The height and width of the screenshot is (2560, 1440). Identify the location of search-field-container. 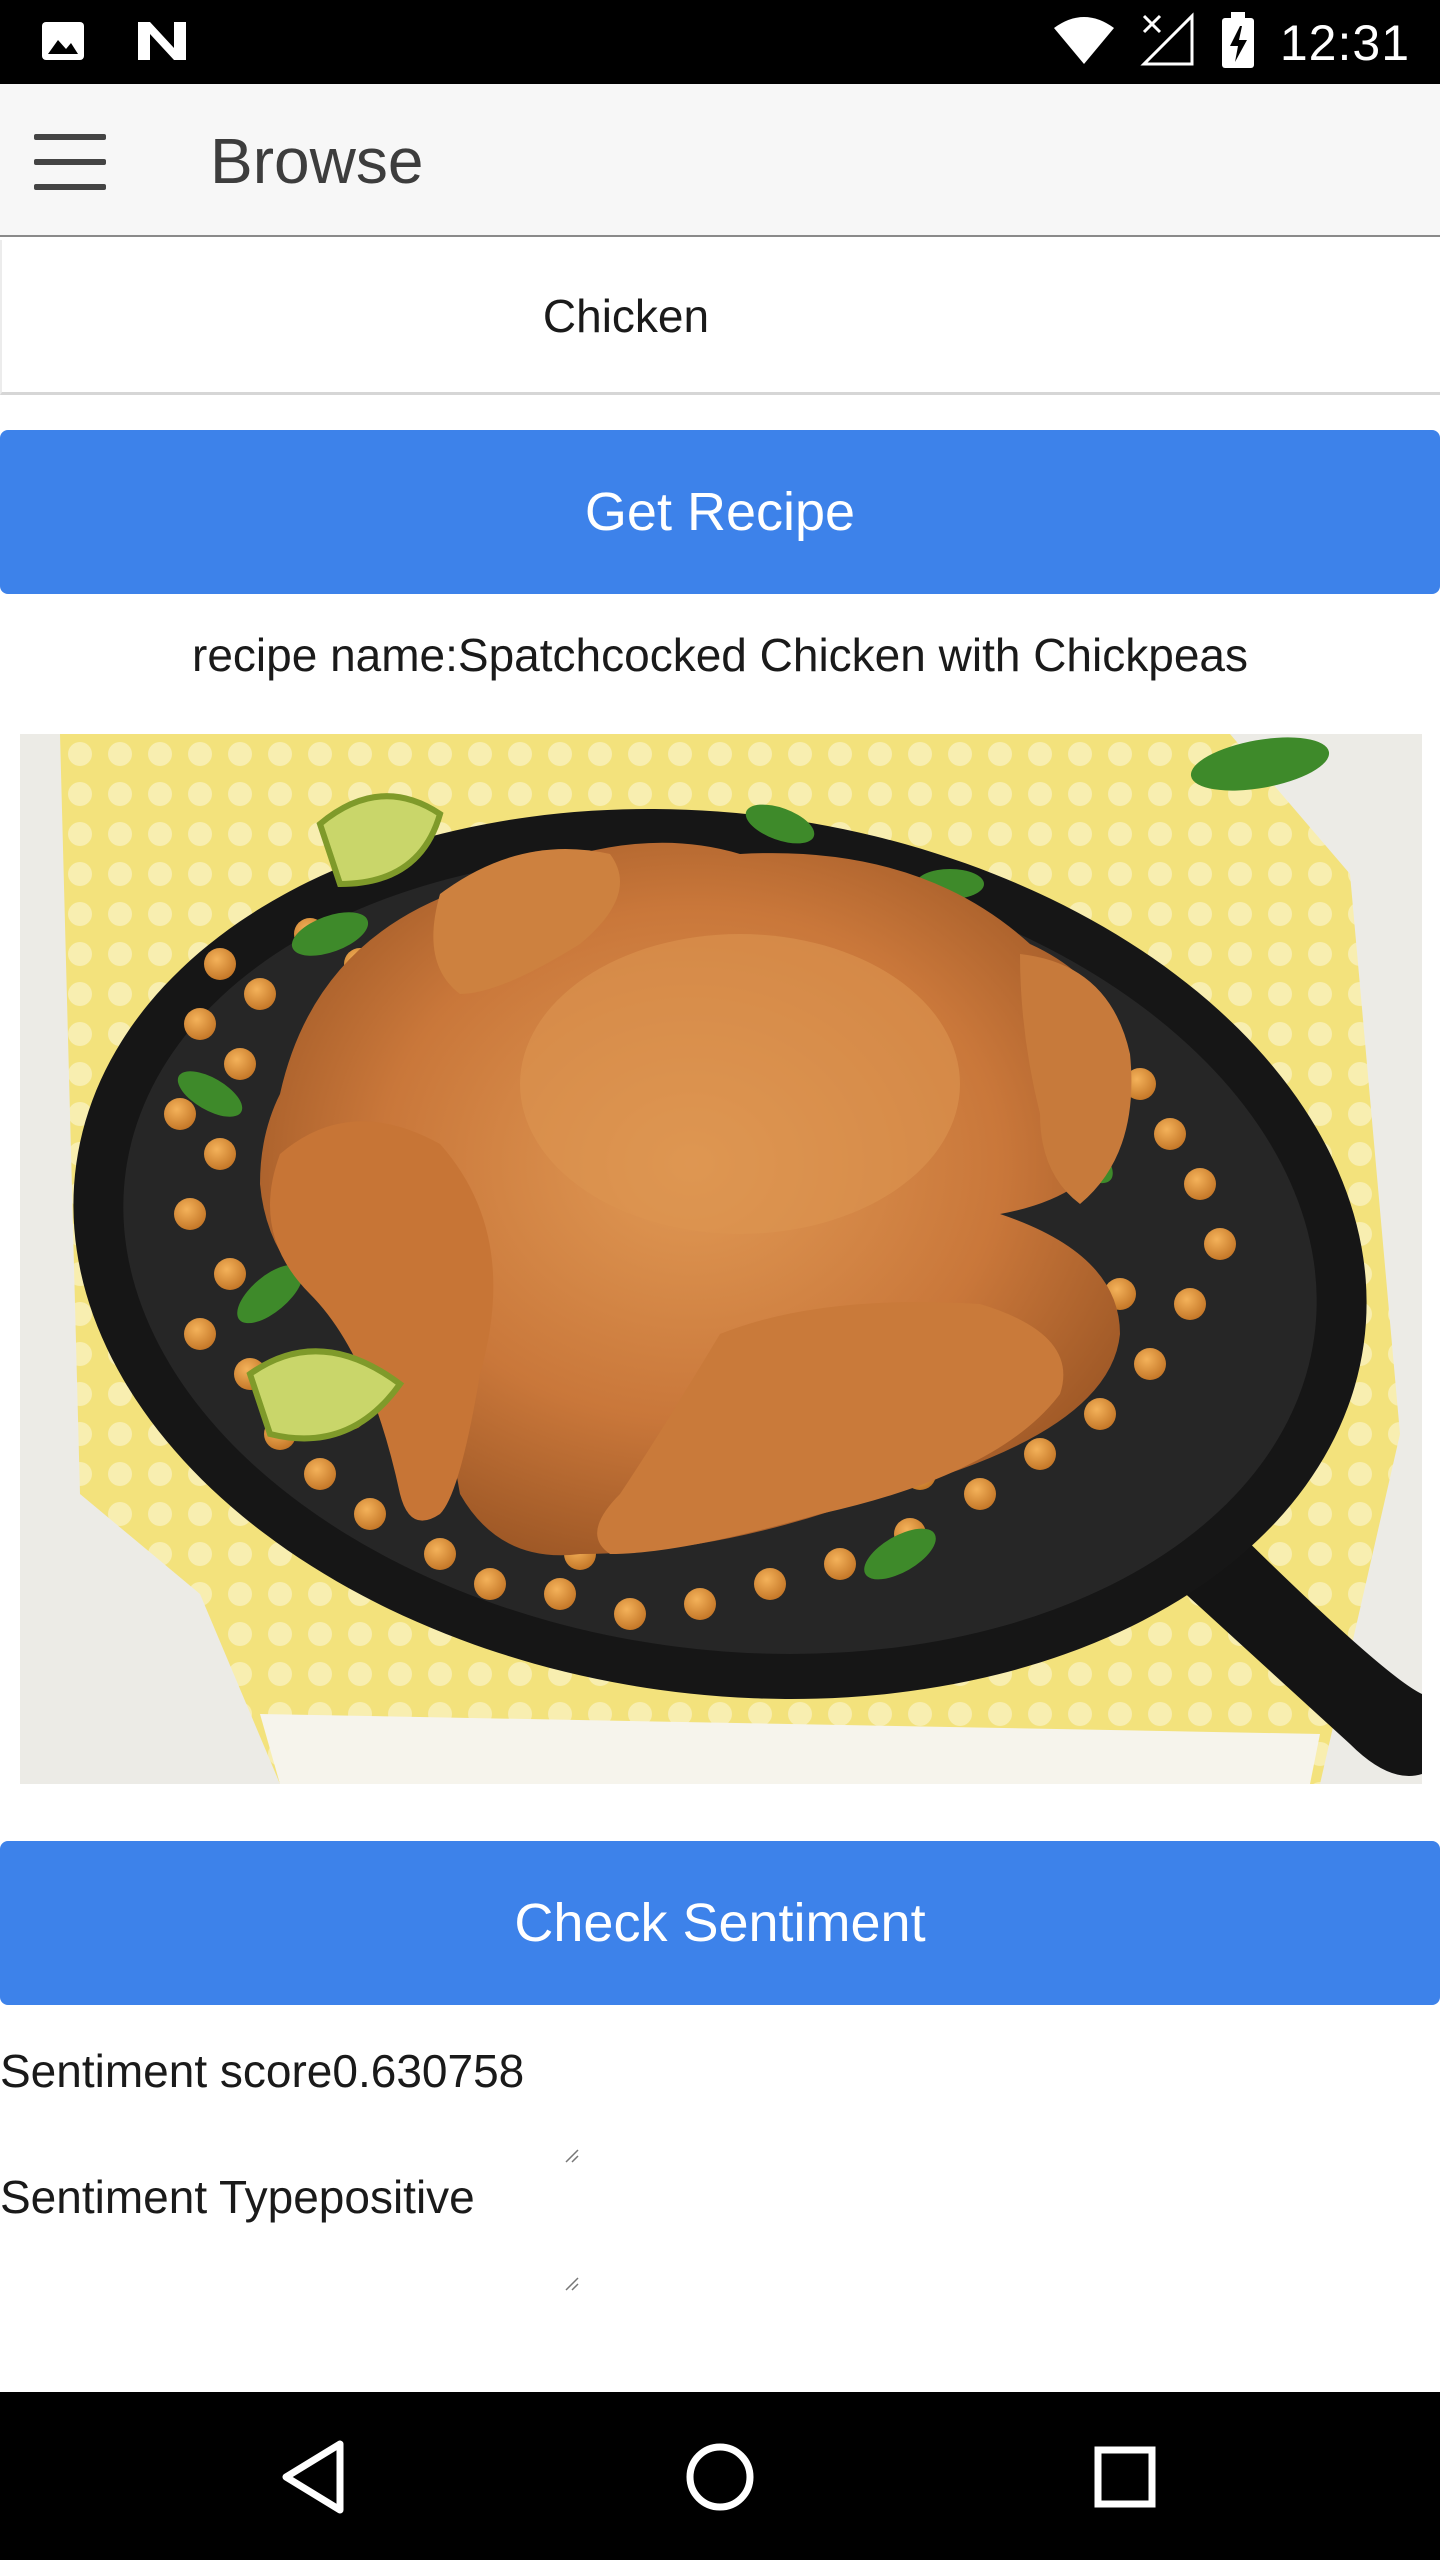
(720, 317).